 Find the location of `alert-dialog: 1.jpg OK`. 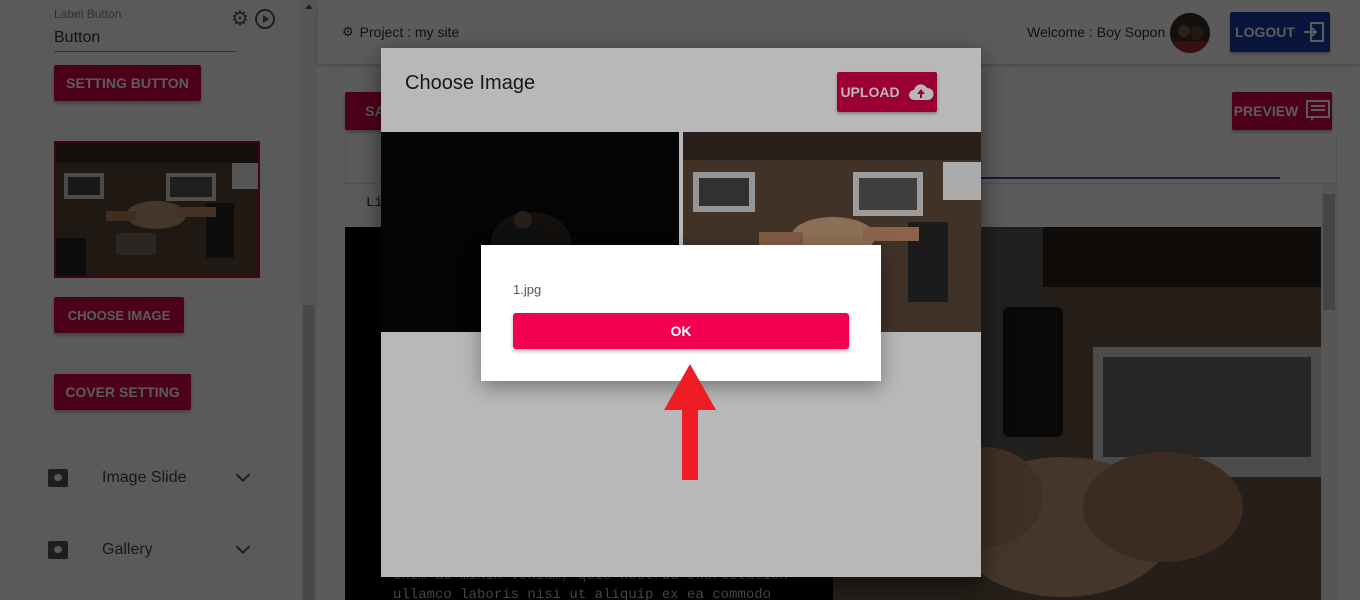

alert-dialog: 1.jpg OK is located at coordinates (681, 313).